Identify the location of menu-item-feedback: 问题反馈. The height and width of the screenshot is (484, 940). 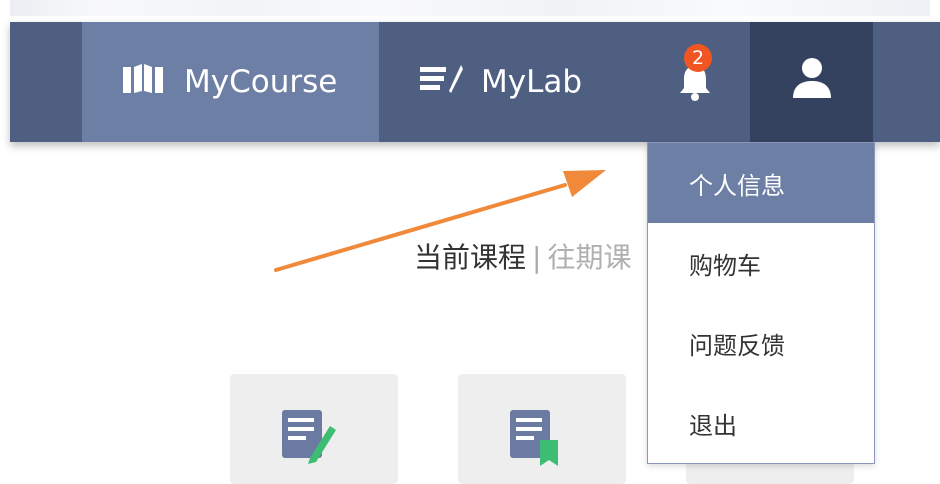
(761, 343).